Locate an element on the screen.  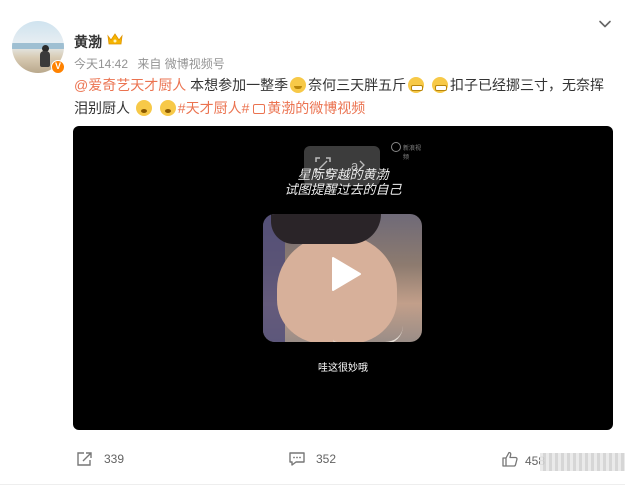
video-link: 黄渤的微博视频 is located at coordinates (309, 108).